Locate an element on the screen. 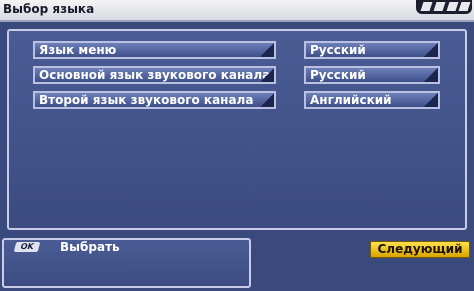 The width and height of the screenshot is (474, 291). ok-hint-label: Выбрать is located at coordinates (90, 247).